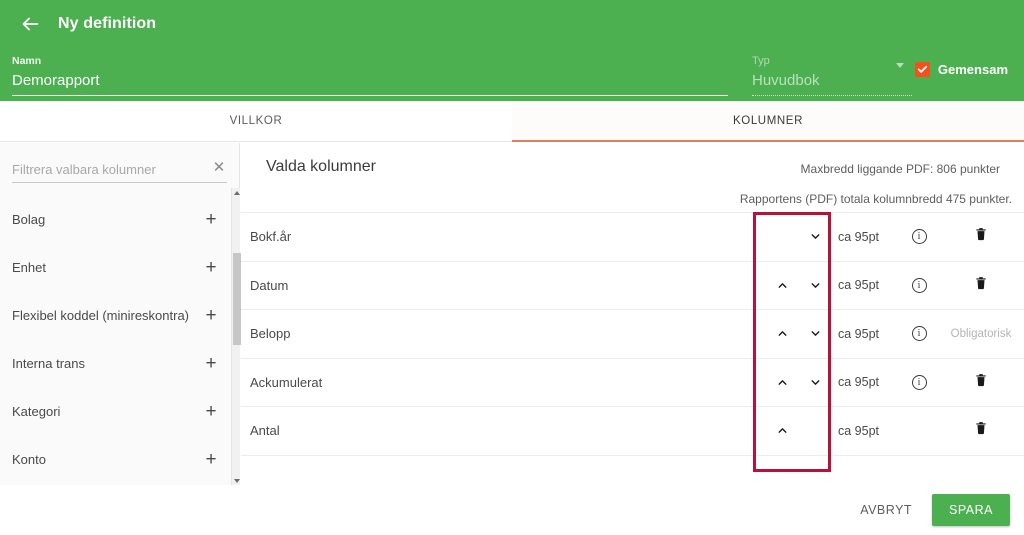  I want to click on list-item: Flexibel koddel (minireskontra) +, so click(115, 315).